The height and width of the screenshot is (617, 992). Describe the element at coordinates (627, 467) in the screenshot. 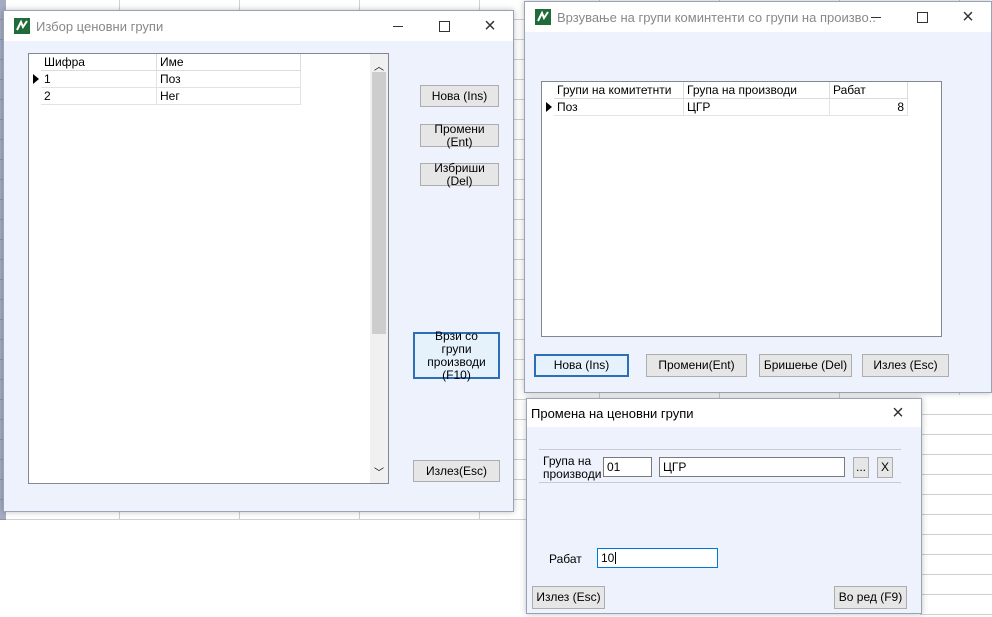

I see `product-group-code-field: 01` at that location.